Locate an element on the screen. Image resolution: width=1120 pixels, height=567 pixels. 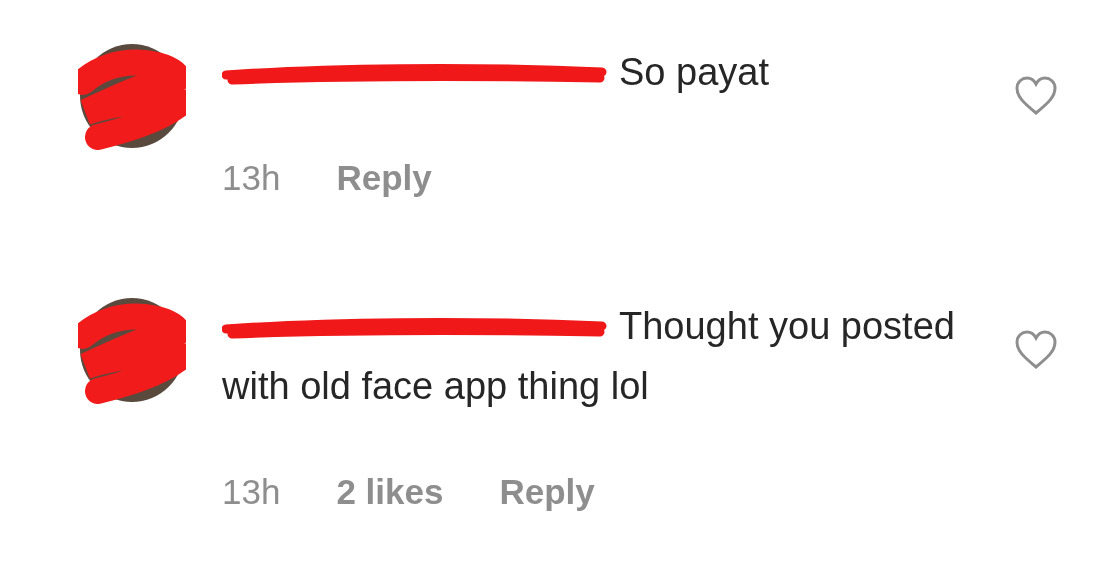
comment-text: Thought you posted with old face app thing lol is located at coordinates (588, 356).